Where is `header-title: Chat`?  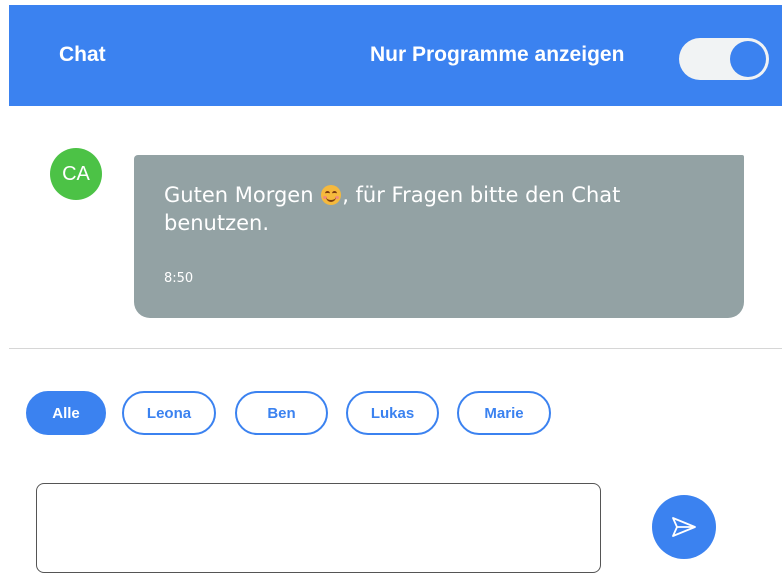 header-title: Chat is located at coordinates (82, 54).